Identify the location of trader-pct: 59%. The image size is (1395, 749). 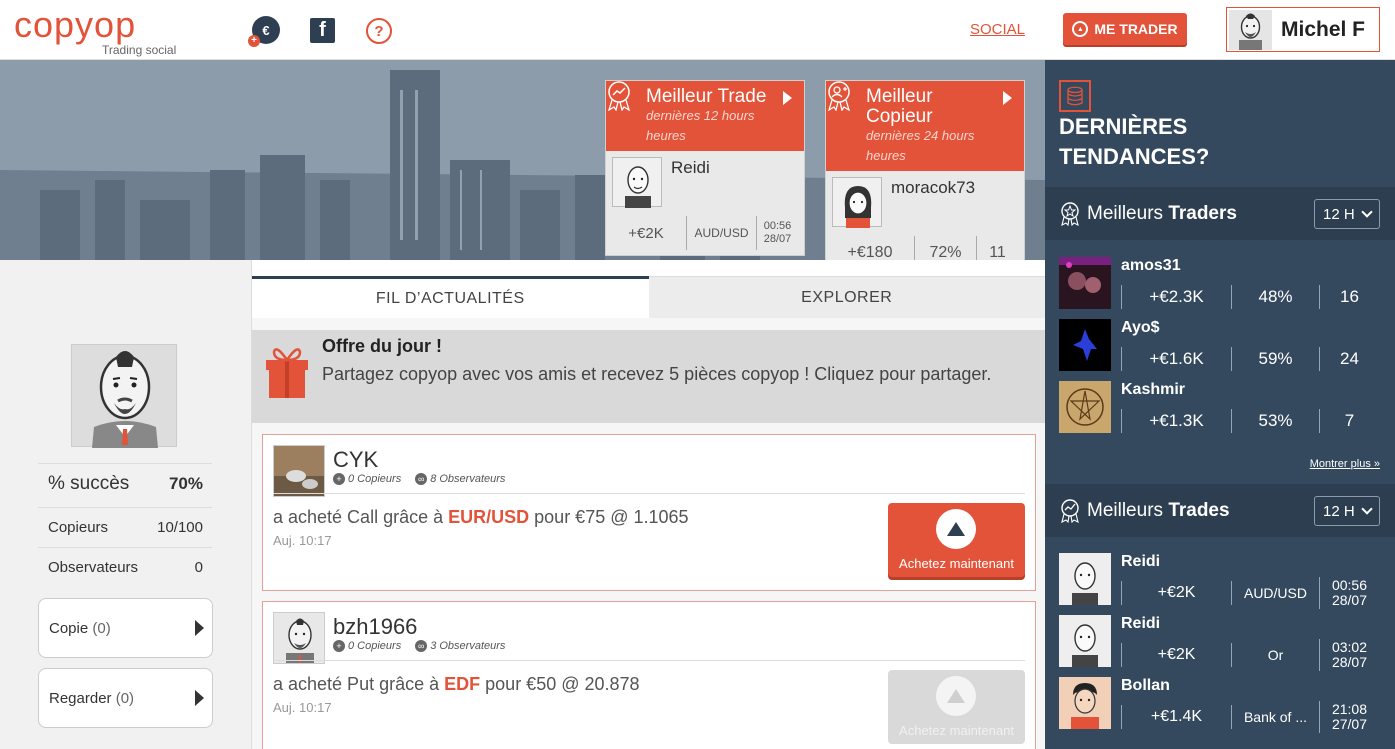
(1275, 359).